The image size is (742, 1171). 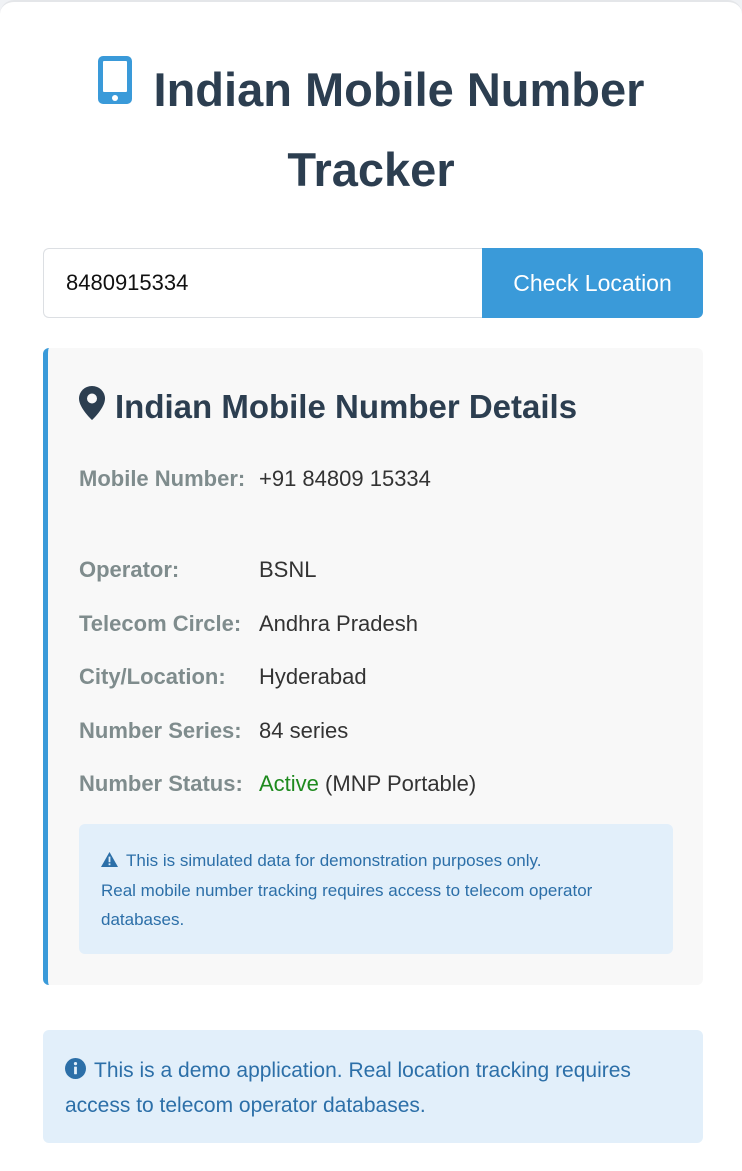 I want to click on details-heading-text: Indian Mobile Number Details, so click(x=346, y=406).